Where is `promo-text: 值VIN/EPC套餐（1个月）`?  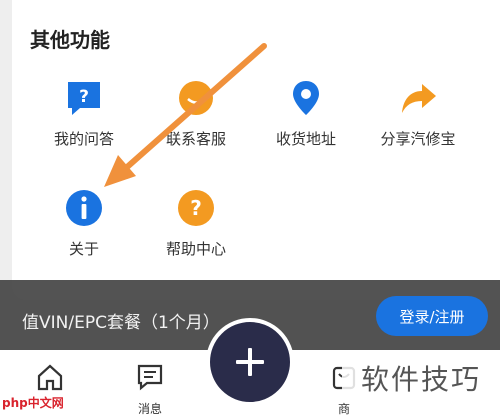
promo-text: 值VIN/EPC套餐（1个月） is located at coordinates (121, 323).